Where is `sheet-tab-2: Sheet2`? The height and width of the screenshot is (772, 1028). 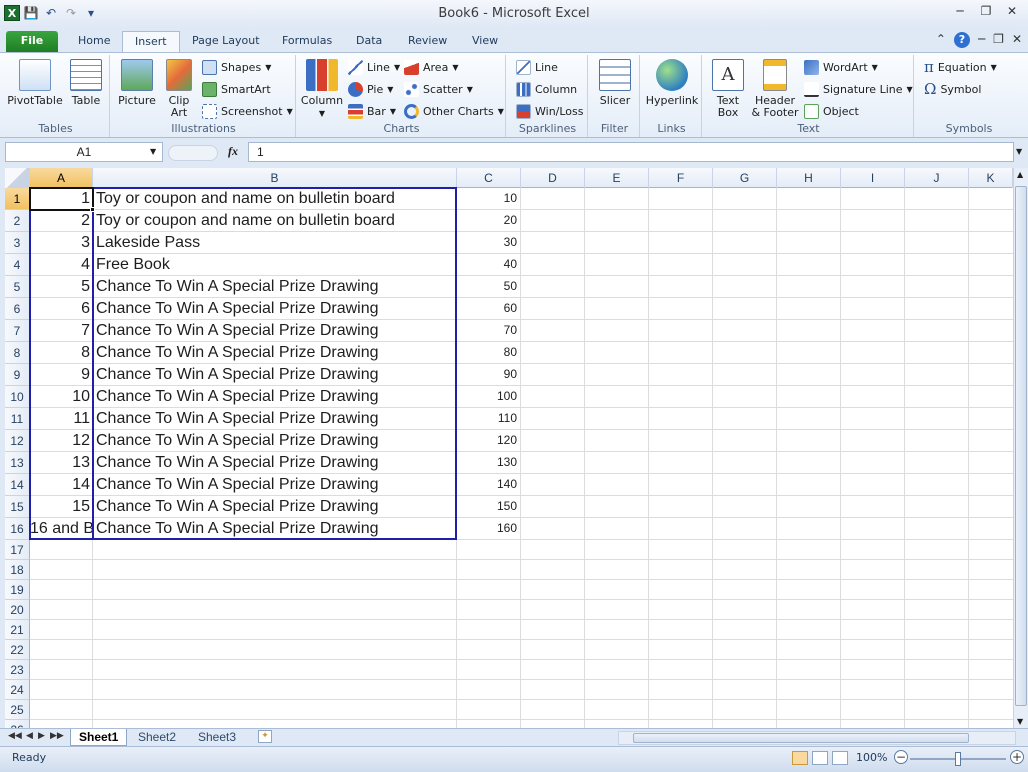 sheet-tab-2: Sheet2 is located at coordinates (157, 737).